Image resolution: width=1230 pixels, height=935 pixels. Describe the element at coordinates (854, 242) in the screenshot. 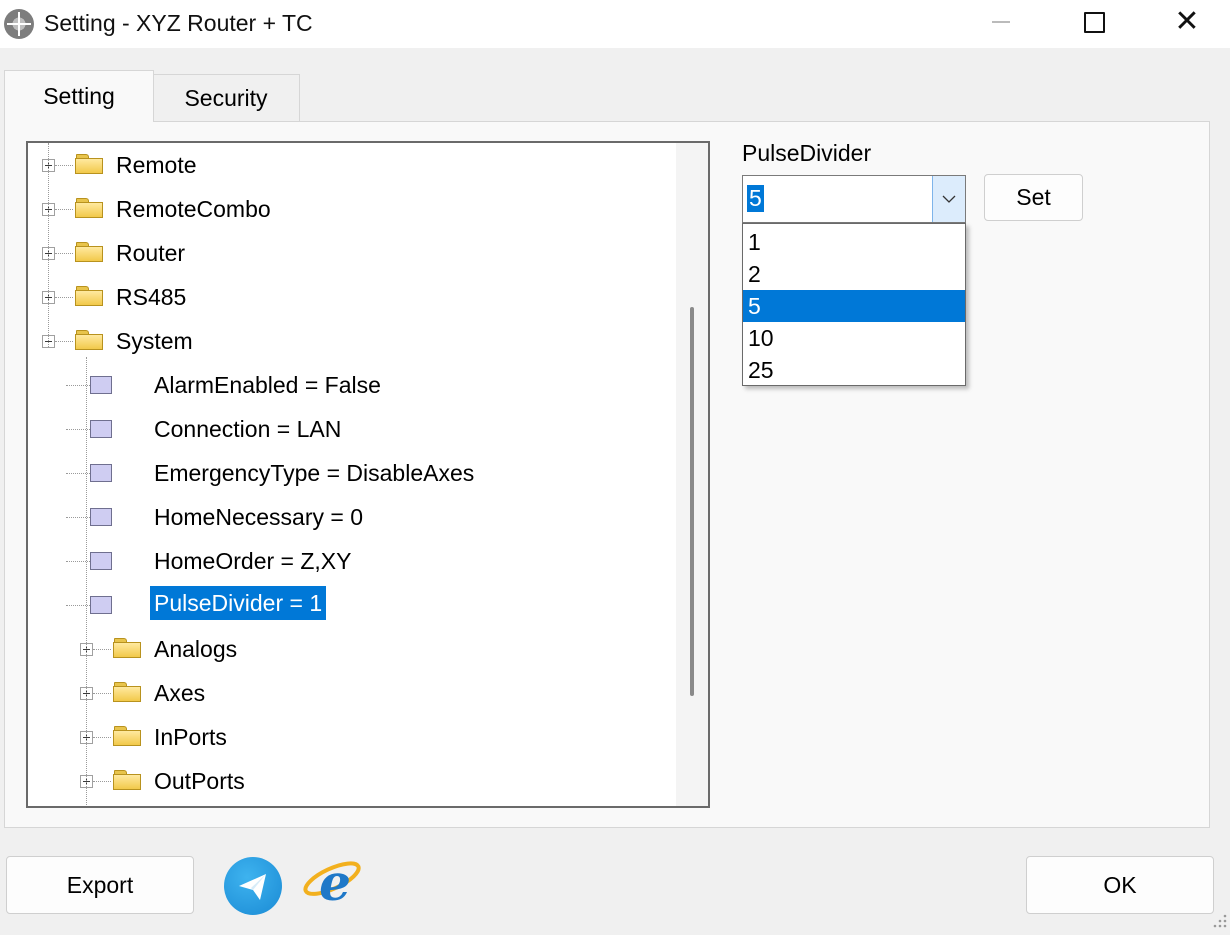

I see `dropdown-option: 1` at that location.